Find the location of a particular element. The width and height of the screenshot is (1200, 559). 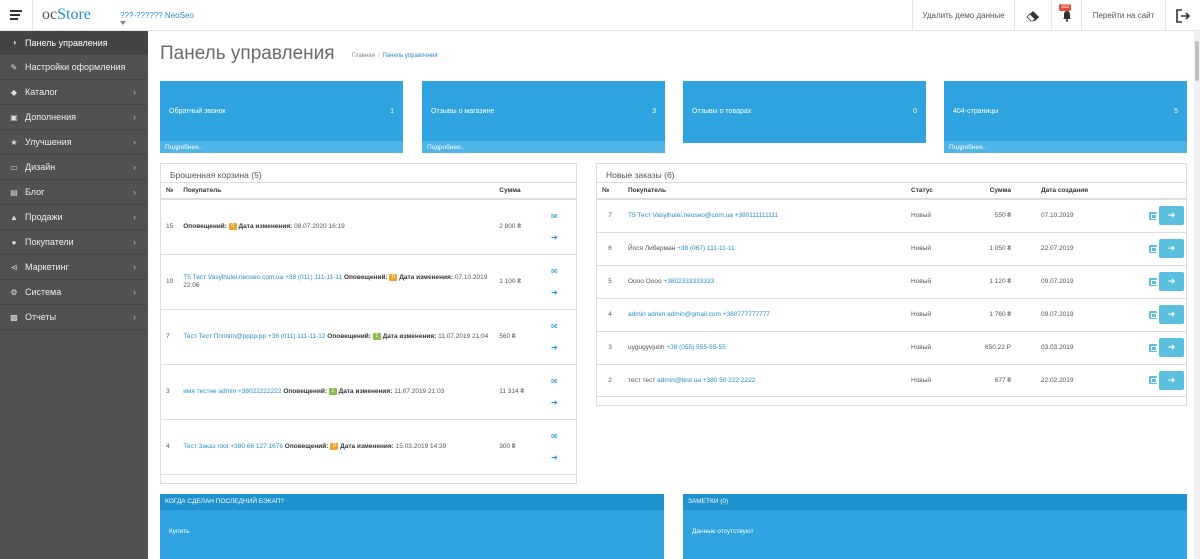

bar-chart-icon: ▩ is located at coordinates (14, 317).